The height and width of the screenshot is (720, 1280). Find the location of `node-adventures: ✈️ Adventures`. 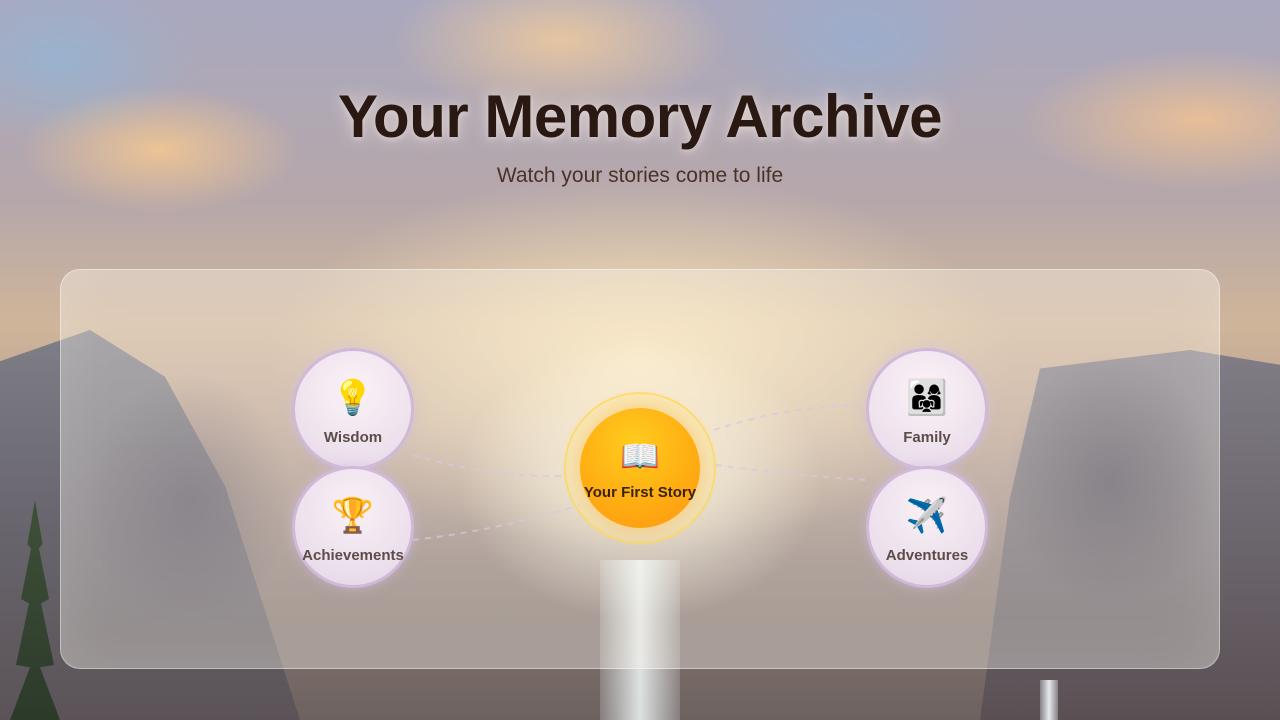

node-adventures: ✈️ Adventures is located at coordinates (927, 527).